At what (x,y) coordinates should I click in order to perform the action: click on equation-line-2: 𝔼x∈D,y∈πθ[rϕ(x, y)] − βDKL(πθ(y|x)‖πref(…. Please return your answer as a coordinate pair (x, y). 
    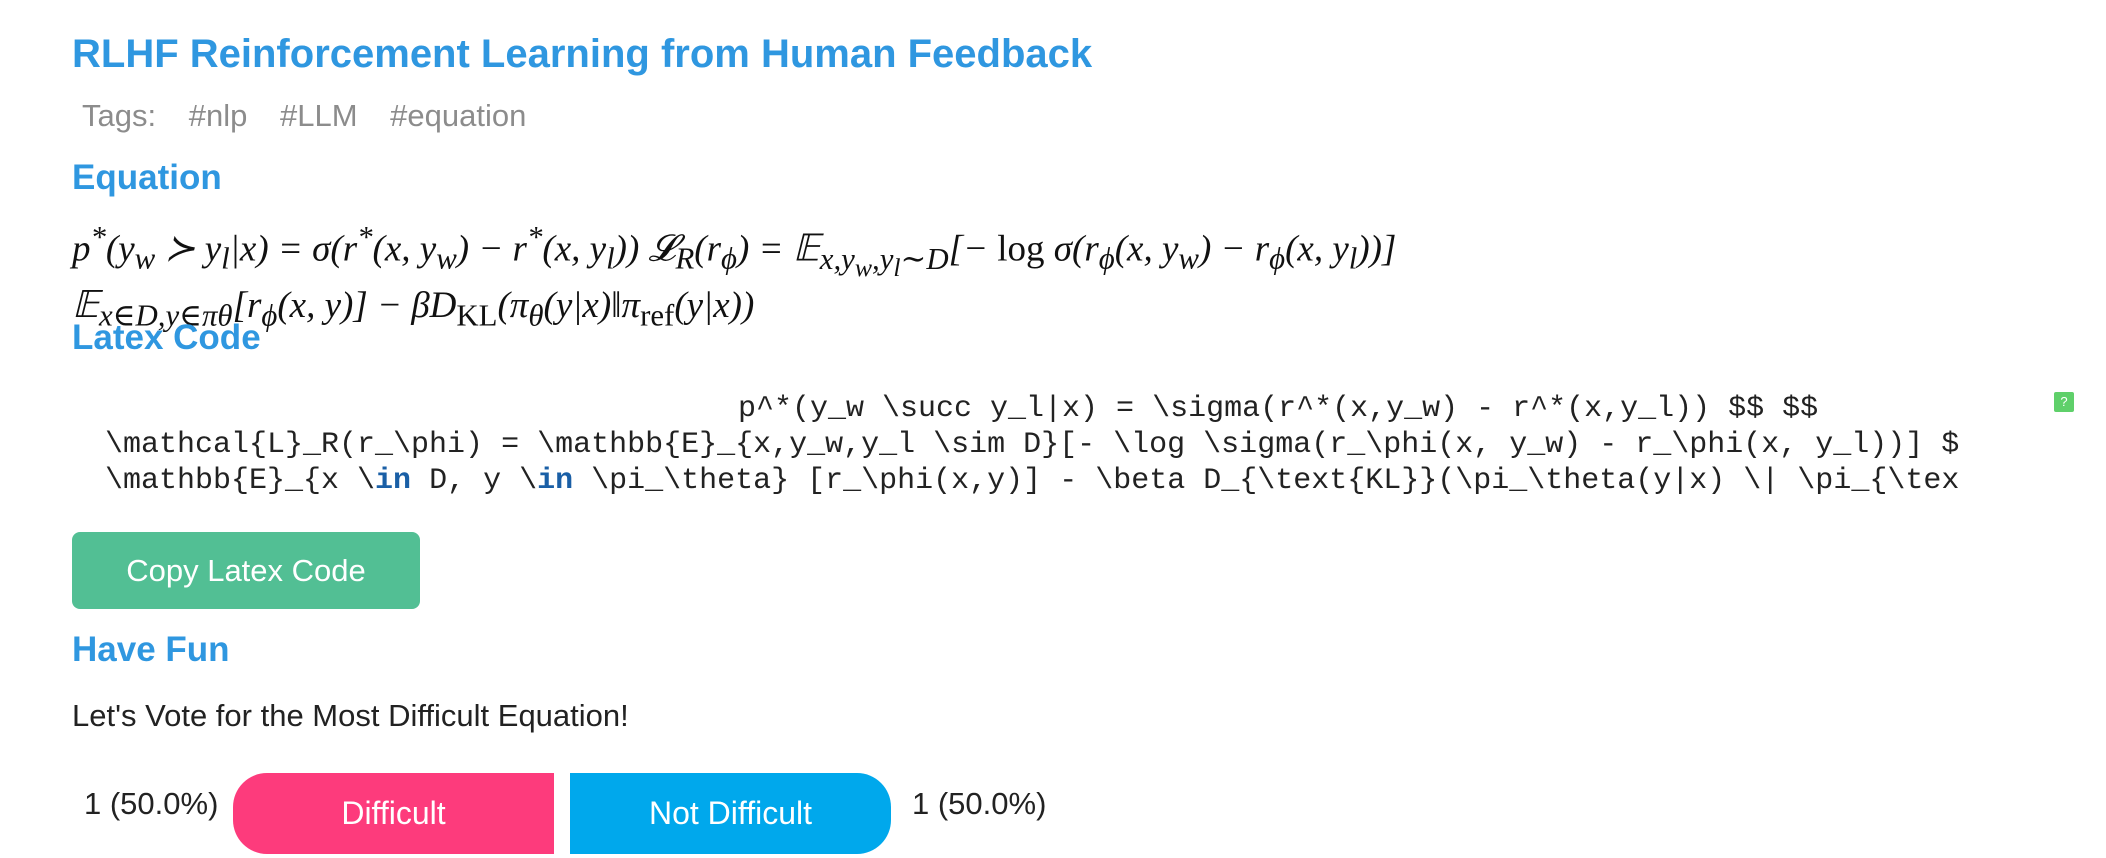
    Looking at the image, I should click on (413, 308).